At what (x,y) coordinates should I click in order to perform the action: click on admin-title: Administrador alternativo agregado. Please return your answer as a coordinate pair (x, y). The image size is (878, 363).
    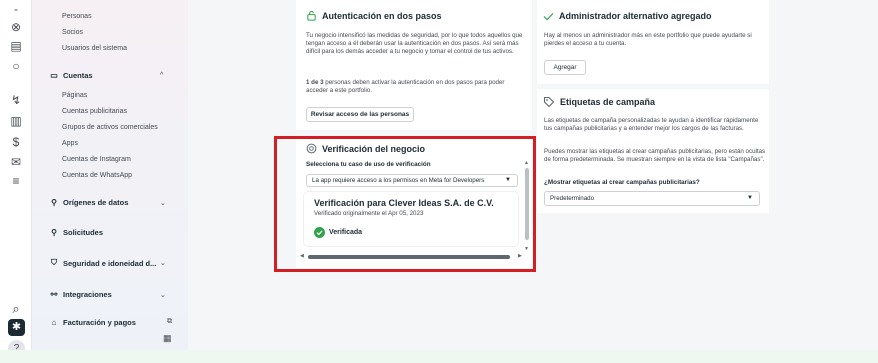
    Looking at the image, I should click on (627, 16).